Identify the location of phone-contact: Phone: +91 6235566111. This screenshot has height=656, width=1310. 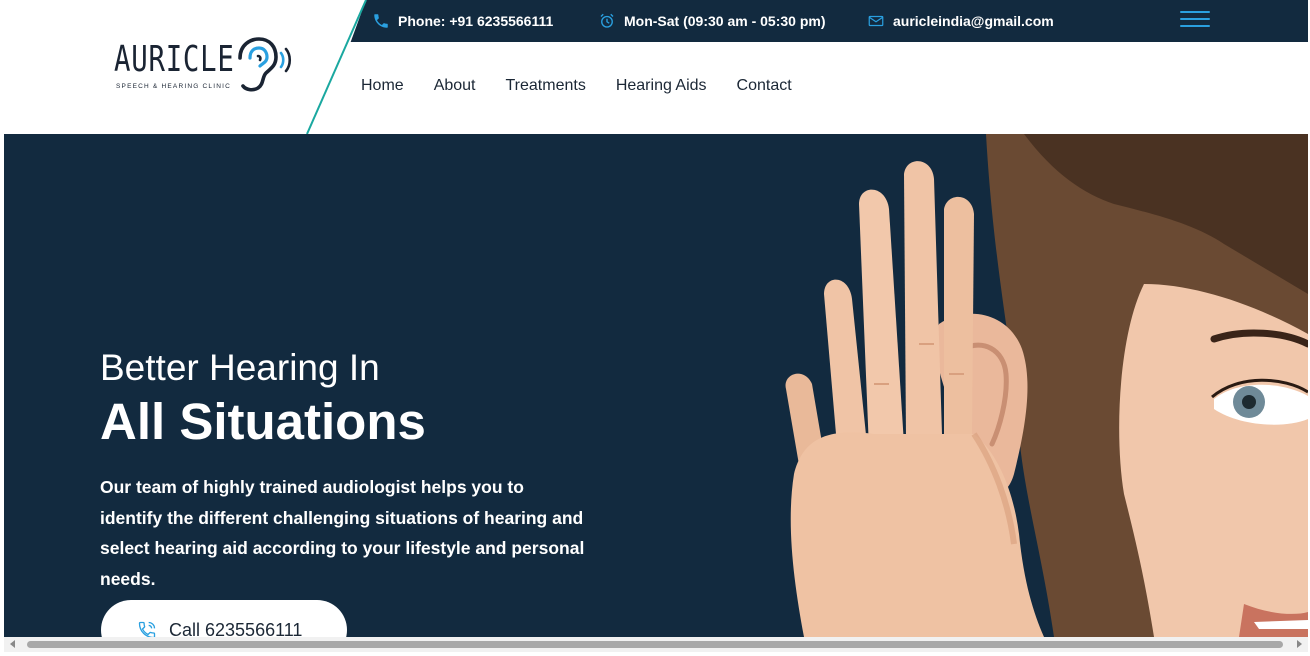
(462, 21).